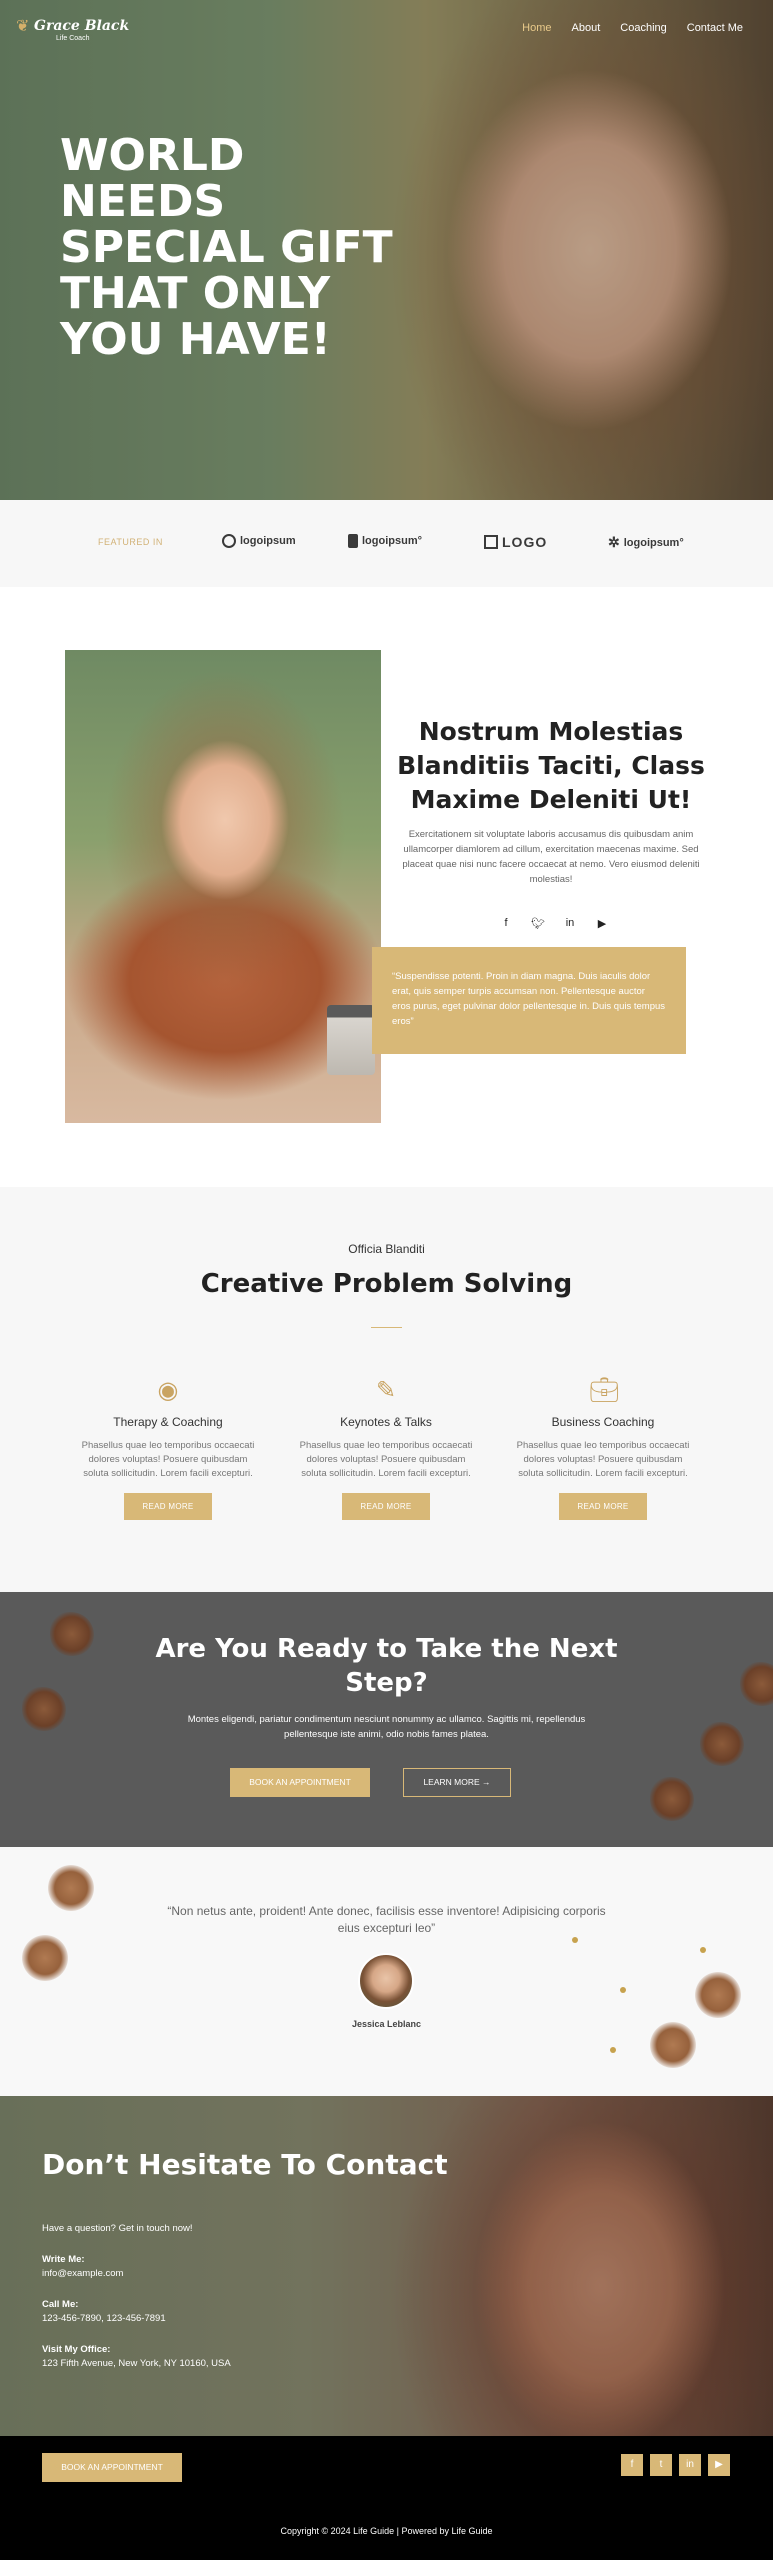 This screenshot has height=2560, width=773. What do you see at coordinates (661, 2465) in the screenshot?
I see `twitter-icon: t` at bounding box center [661, 2465].